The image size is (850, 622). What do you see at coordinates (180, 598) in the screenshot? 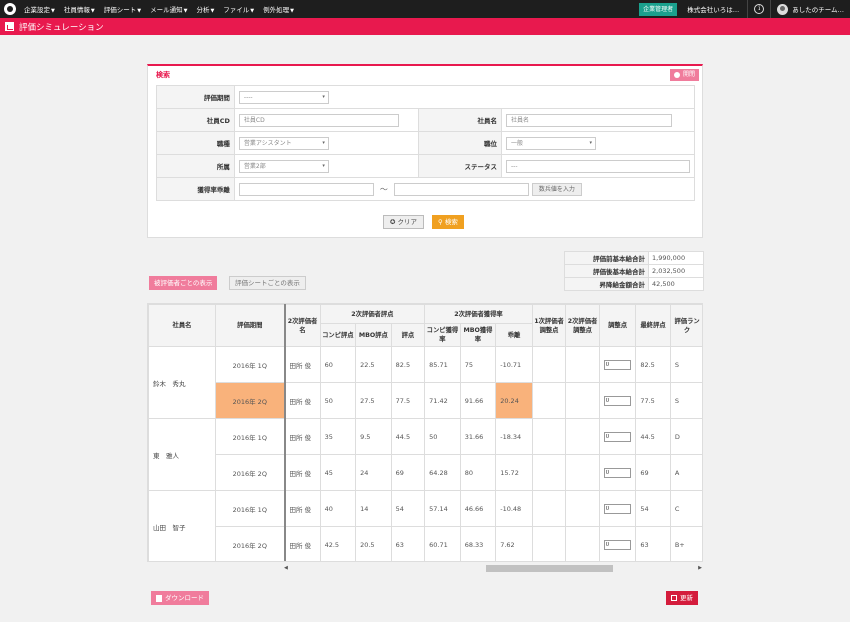
I see `download-button: ダウンロード` at bounding box center [180, 598].